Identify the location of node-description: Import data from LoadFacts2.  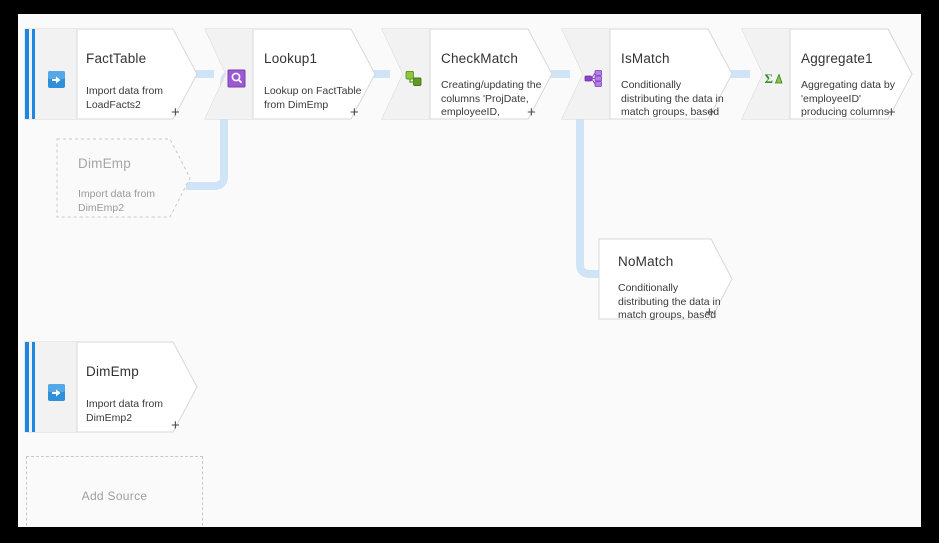
(125, 98).